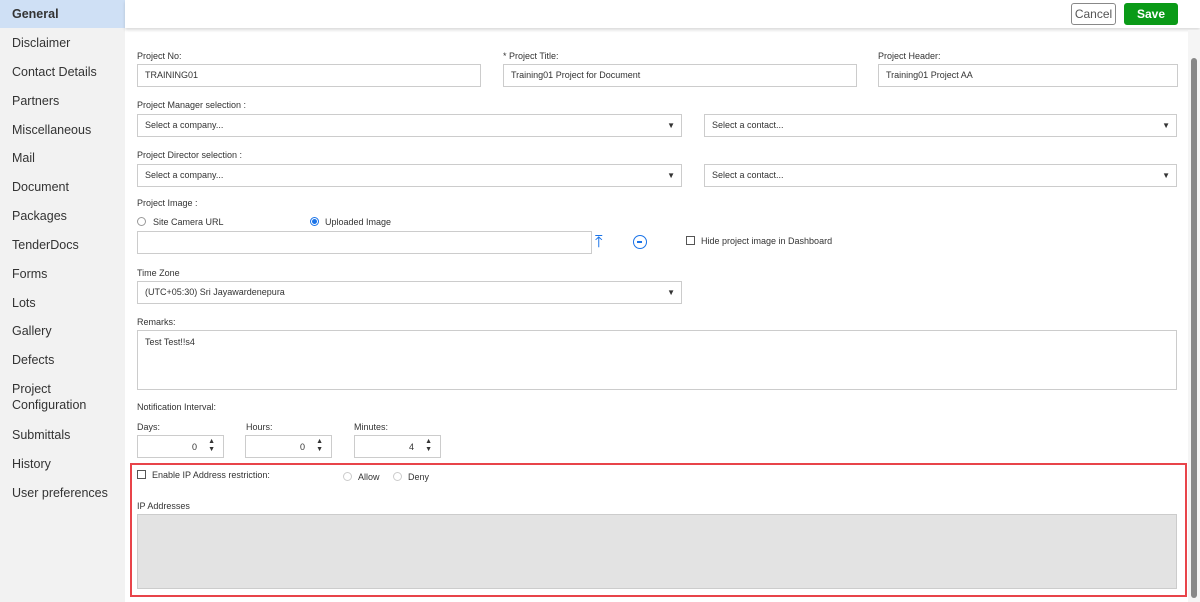  What do you see at coordinates (309, 75) in the screenshot?
I see `project-no-input: TRAINING01` at bounding box center [309, 75].